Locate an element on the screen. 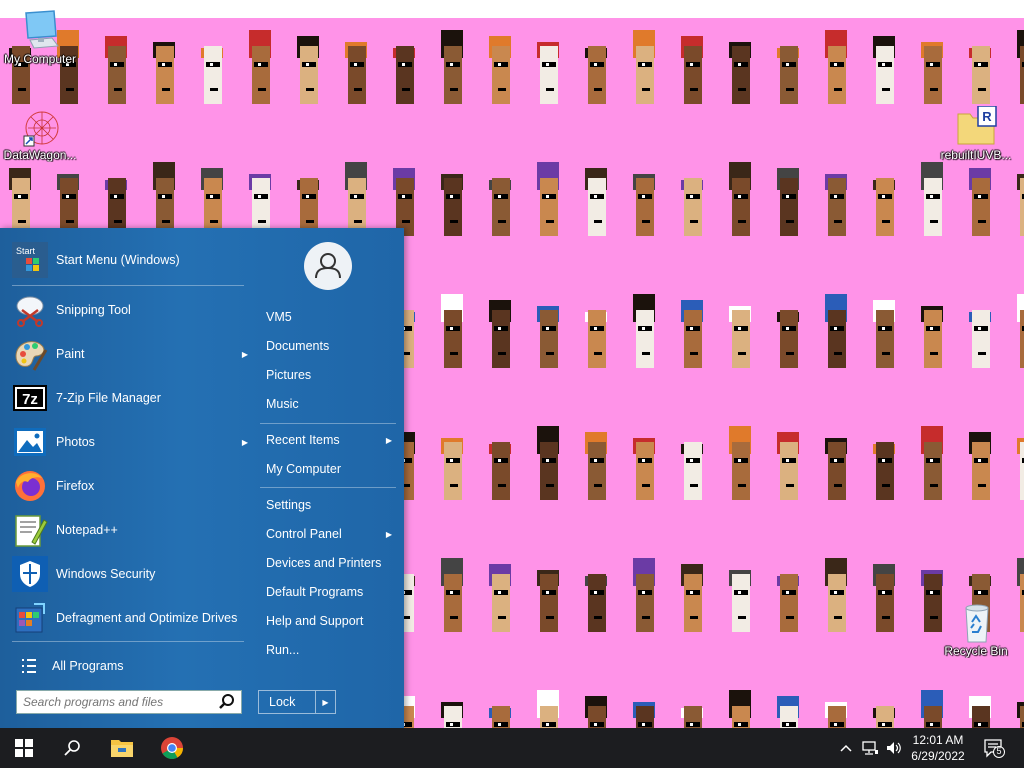  lock-button: Lock ▶ is located at coordinates (297, 702).